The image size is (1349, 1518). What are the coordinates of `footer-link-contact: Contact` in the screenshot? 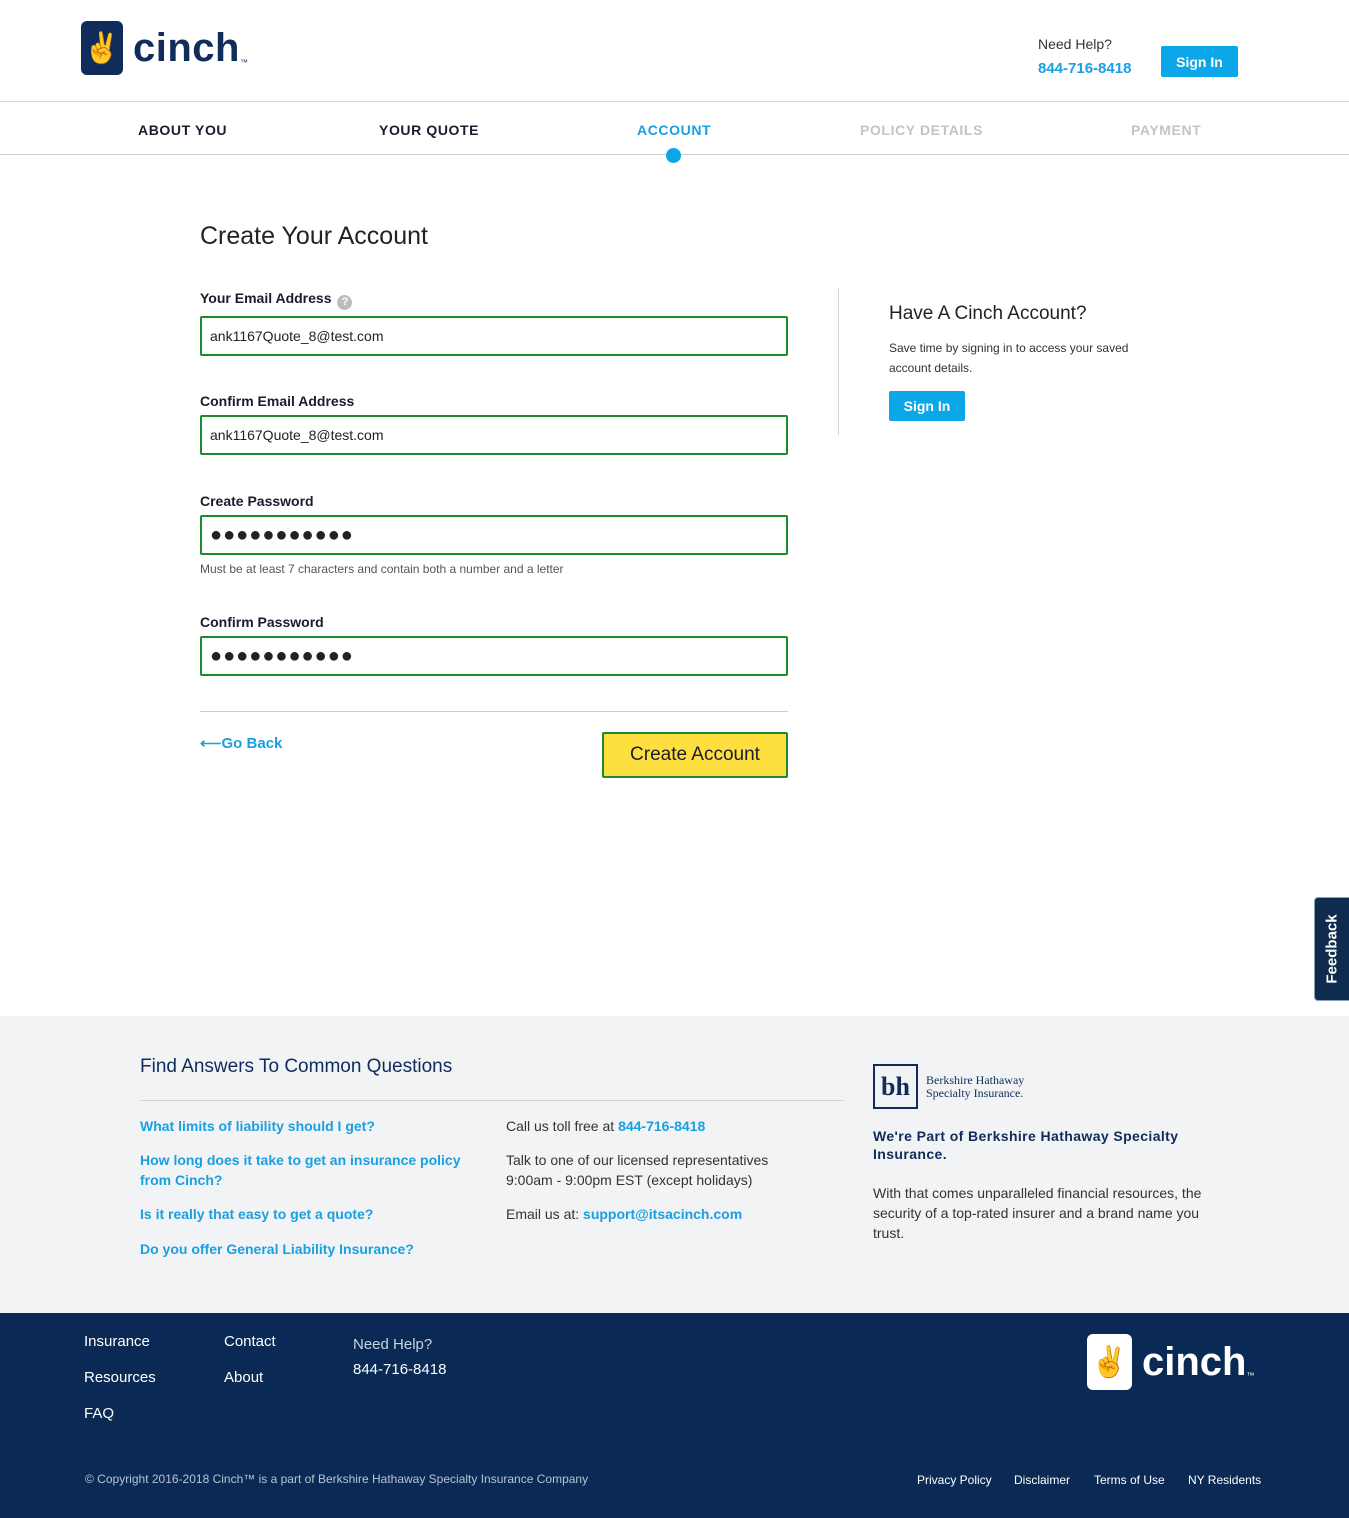 It's located at (250, 1341).